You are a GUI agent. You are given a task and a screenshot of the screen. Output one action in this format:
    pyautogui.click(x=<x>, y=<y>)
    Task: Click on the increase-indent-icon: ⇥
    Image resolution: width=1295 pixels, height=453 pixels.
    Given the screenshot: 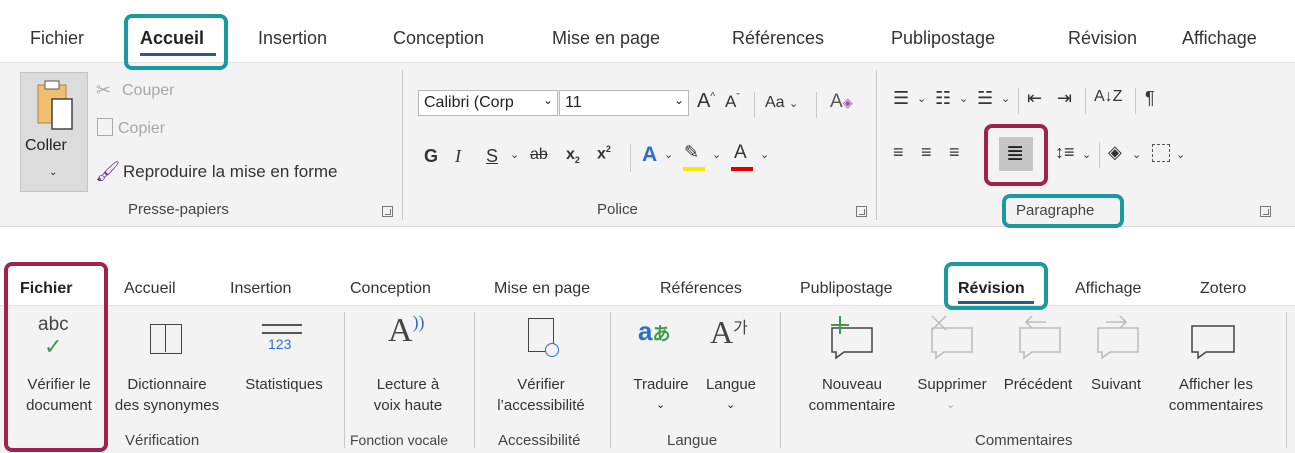 What is the action you would take?
    pyautogui.click(x=1064, y=98)
    